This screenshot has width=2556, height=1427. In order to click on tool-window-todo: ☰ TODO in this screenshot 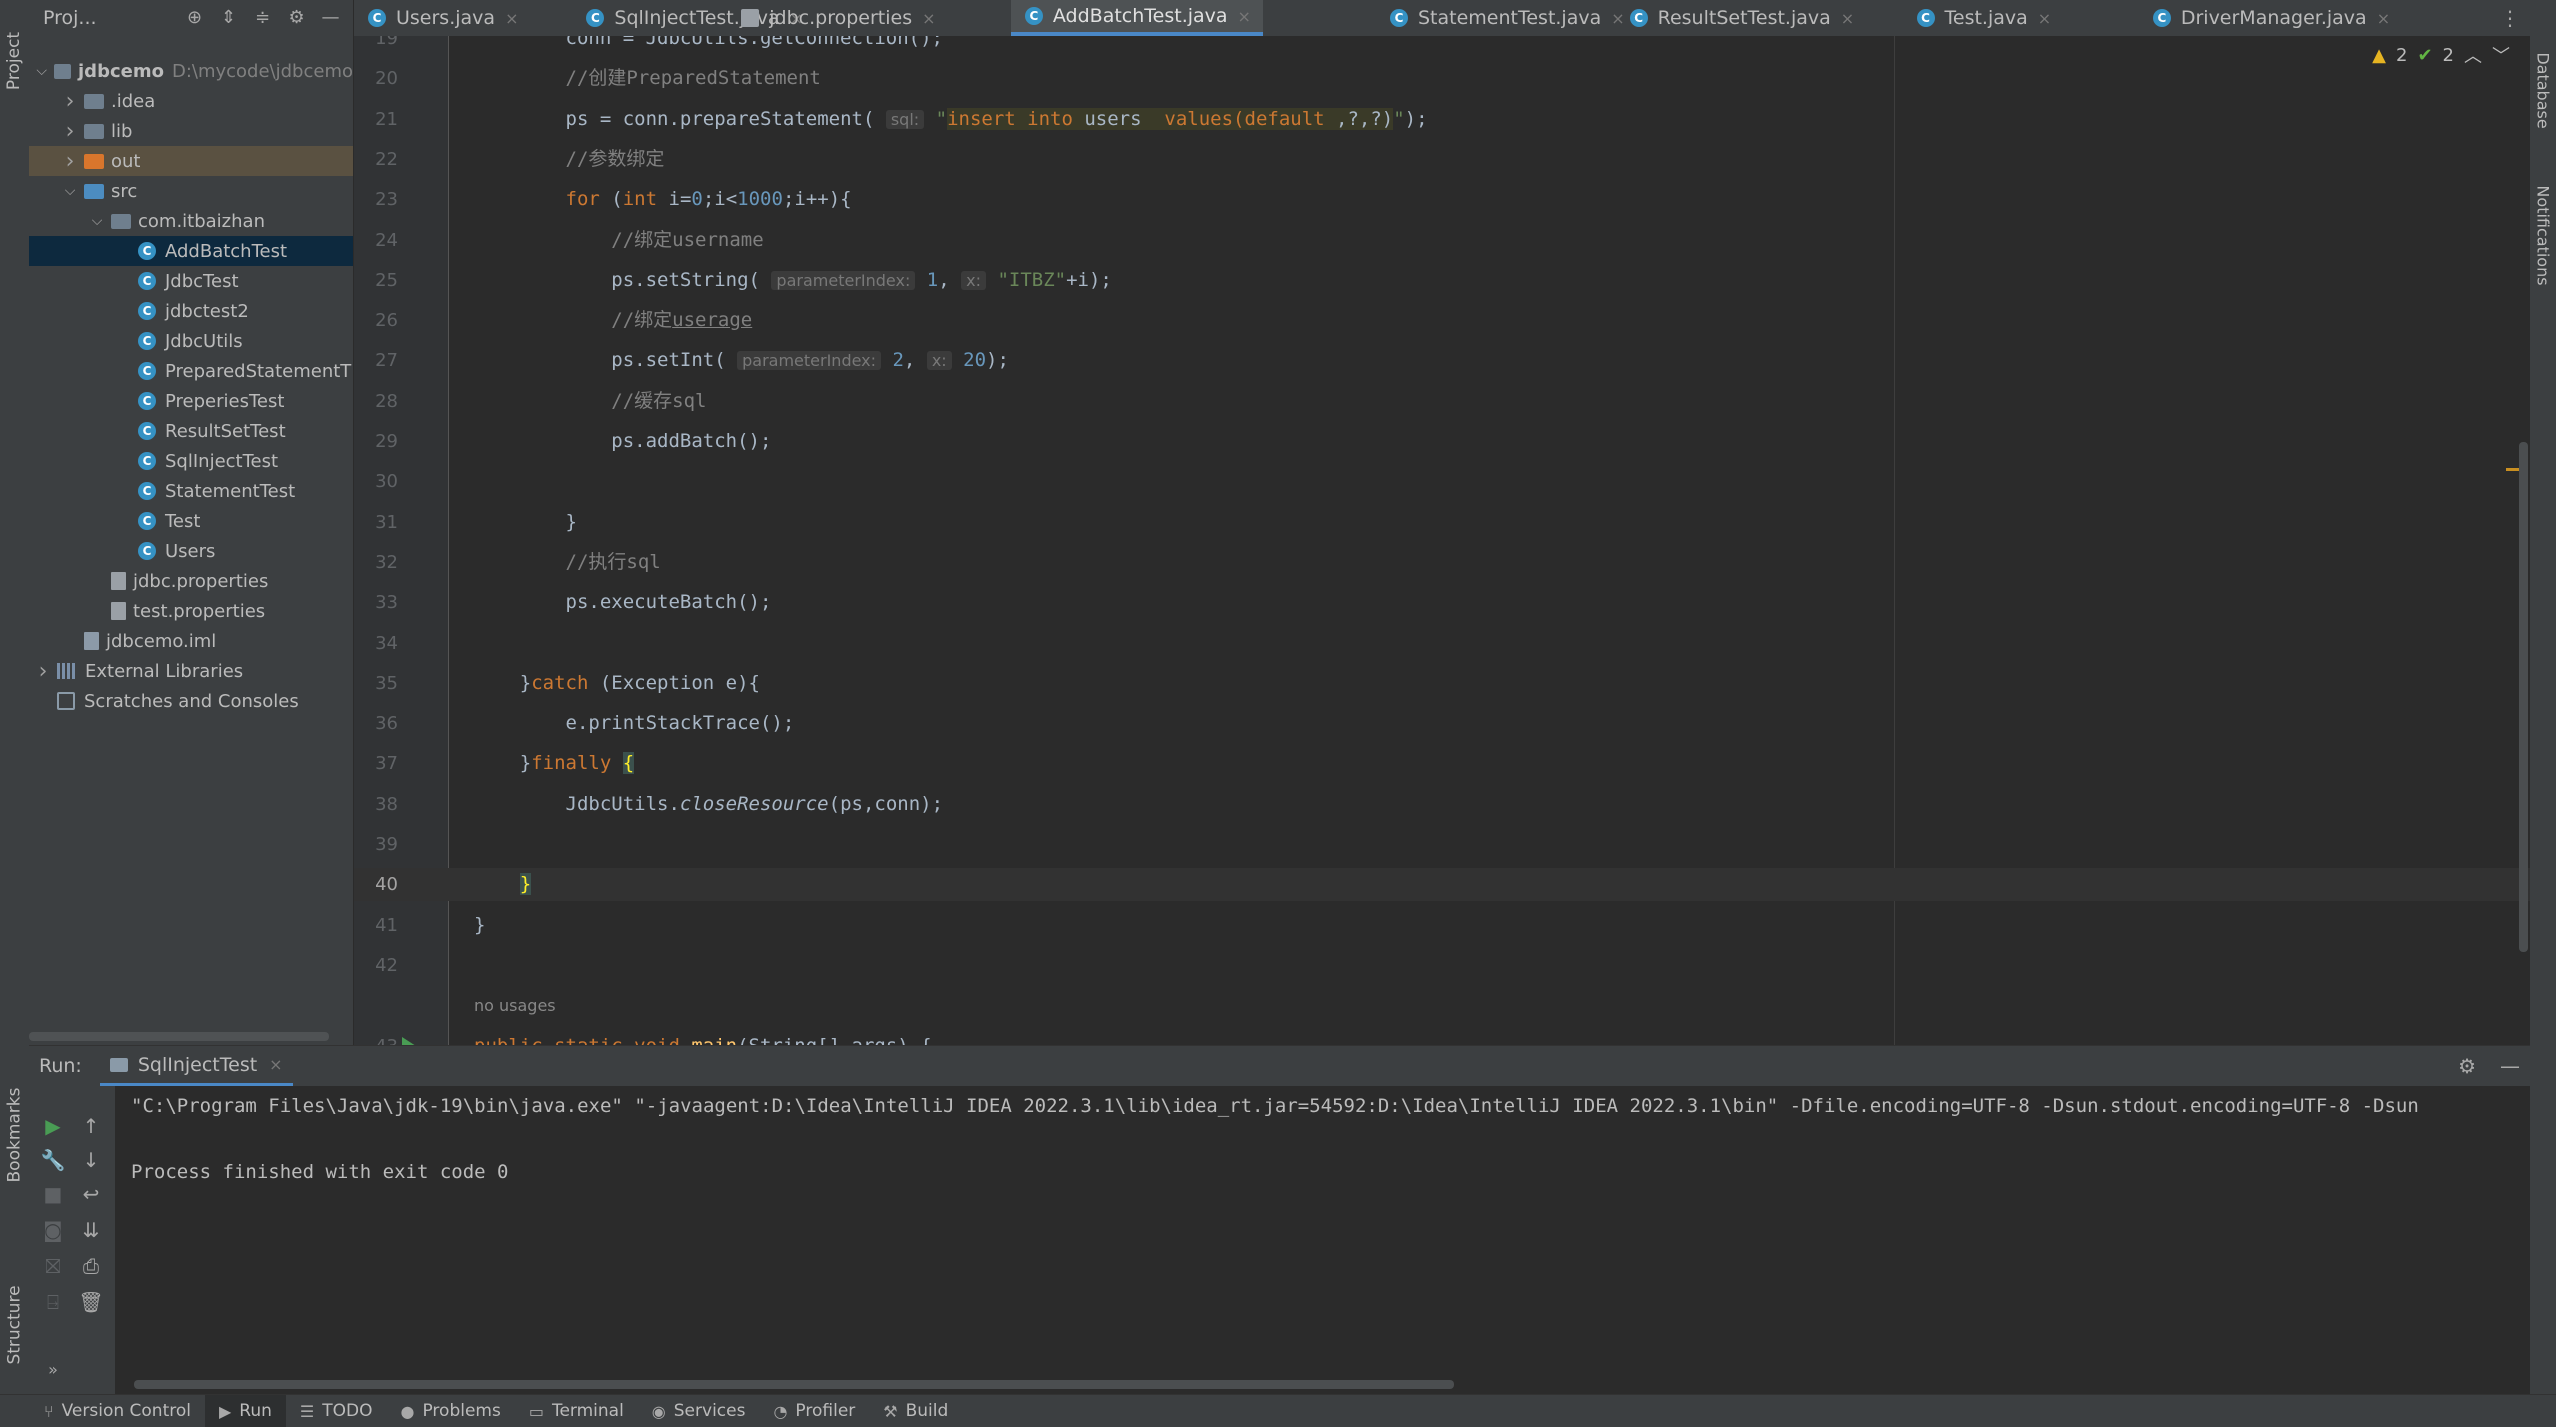, I will do `click(336, 1411)`.